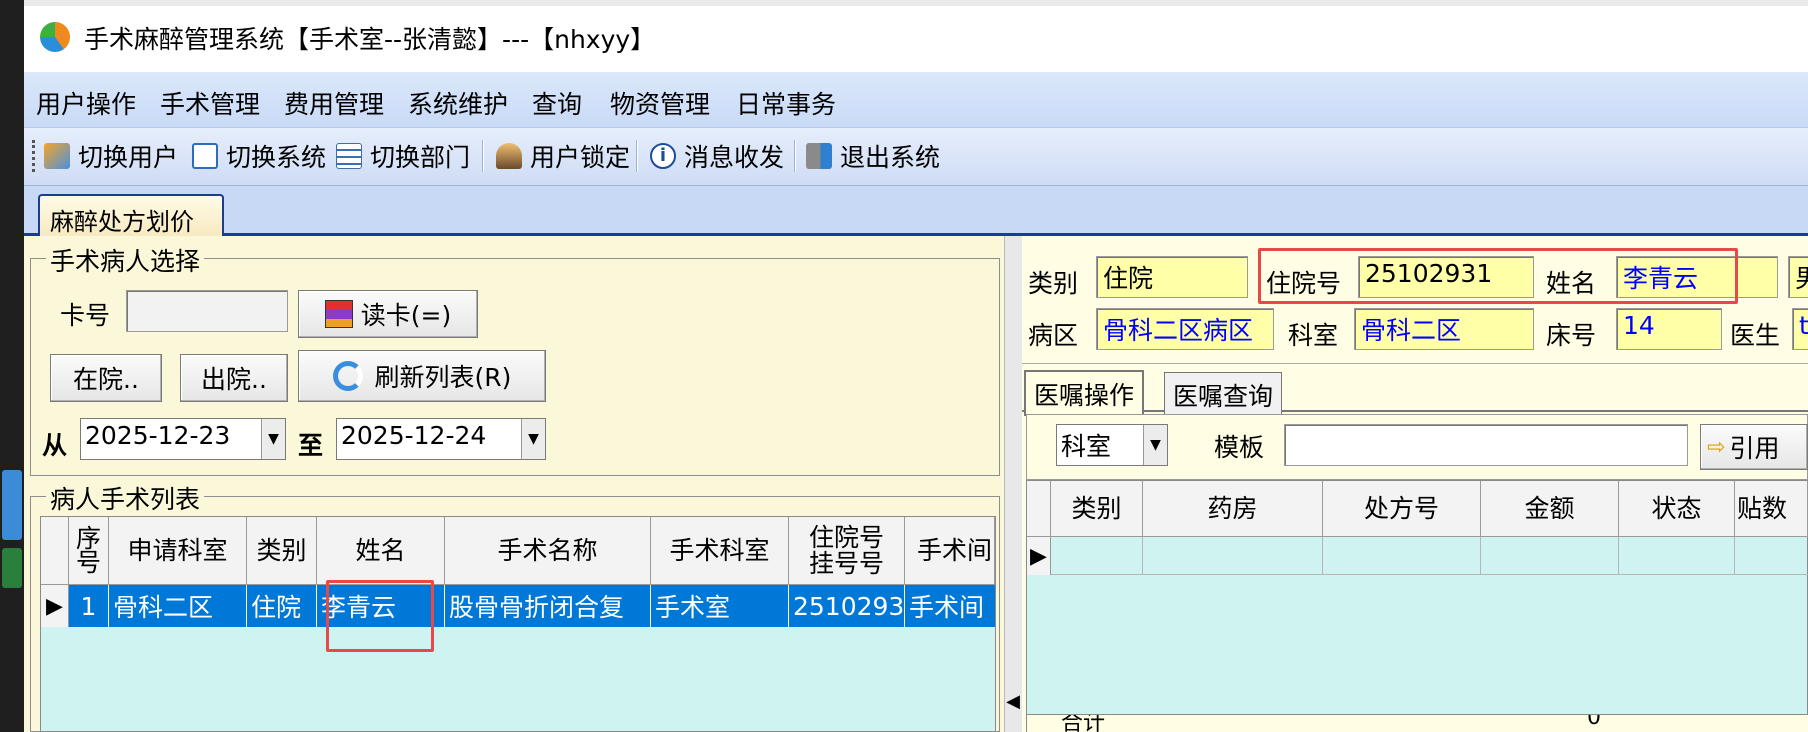 Image resolution: width=1808 pixels, height=732 pixels. Describe the element at coordinates (55, 445) in the screenshot. I see `from-label: 从` at that location.